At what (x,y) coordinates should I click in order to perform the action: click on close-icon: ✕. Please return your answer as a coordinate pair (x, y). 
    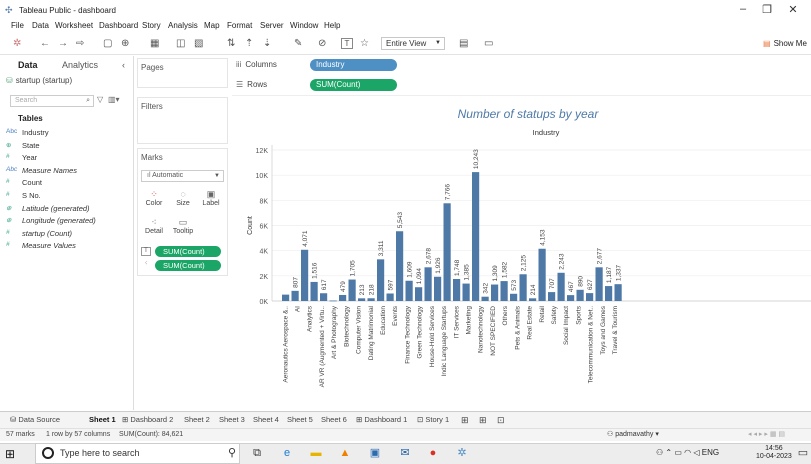
    Looking at the image, I should click on (793, 9).